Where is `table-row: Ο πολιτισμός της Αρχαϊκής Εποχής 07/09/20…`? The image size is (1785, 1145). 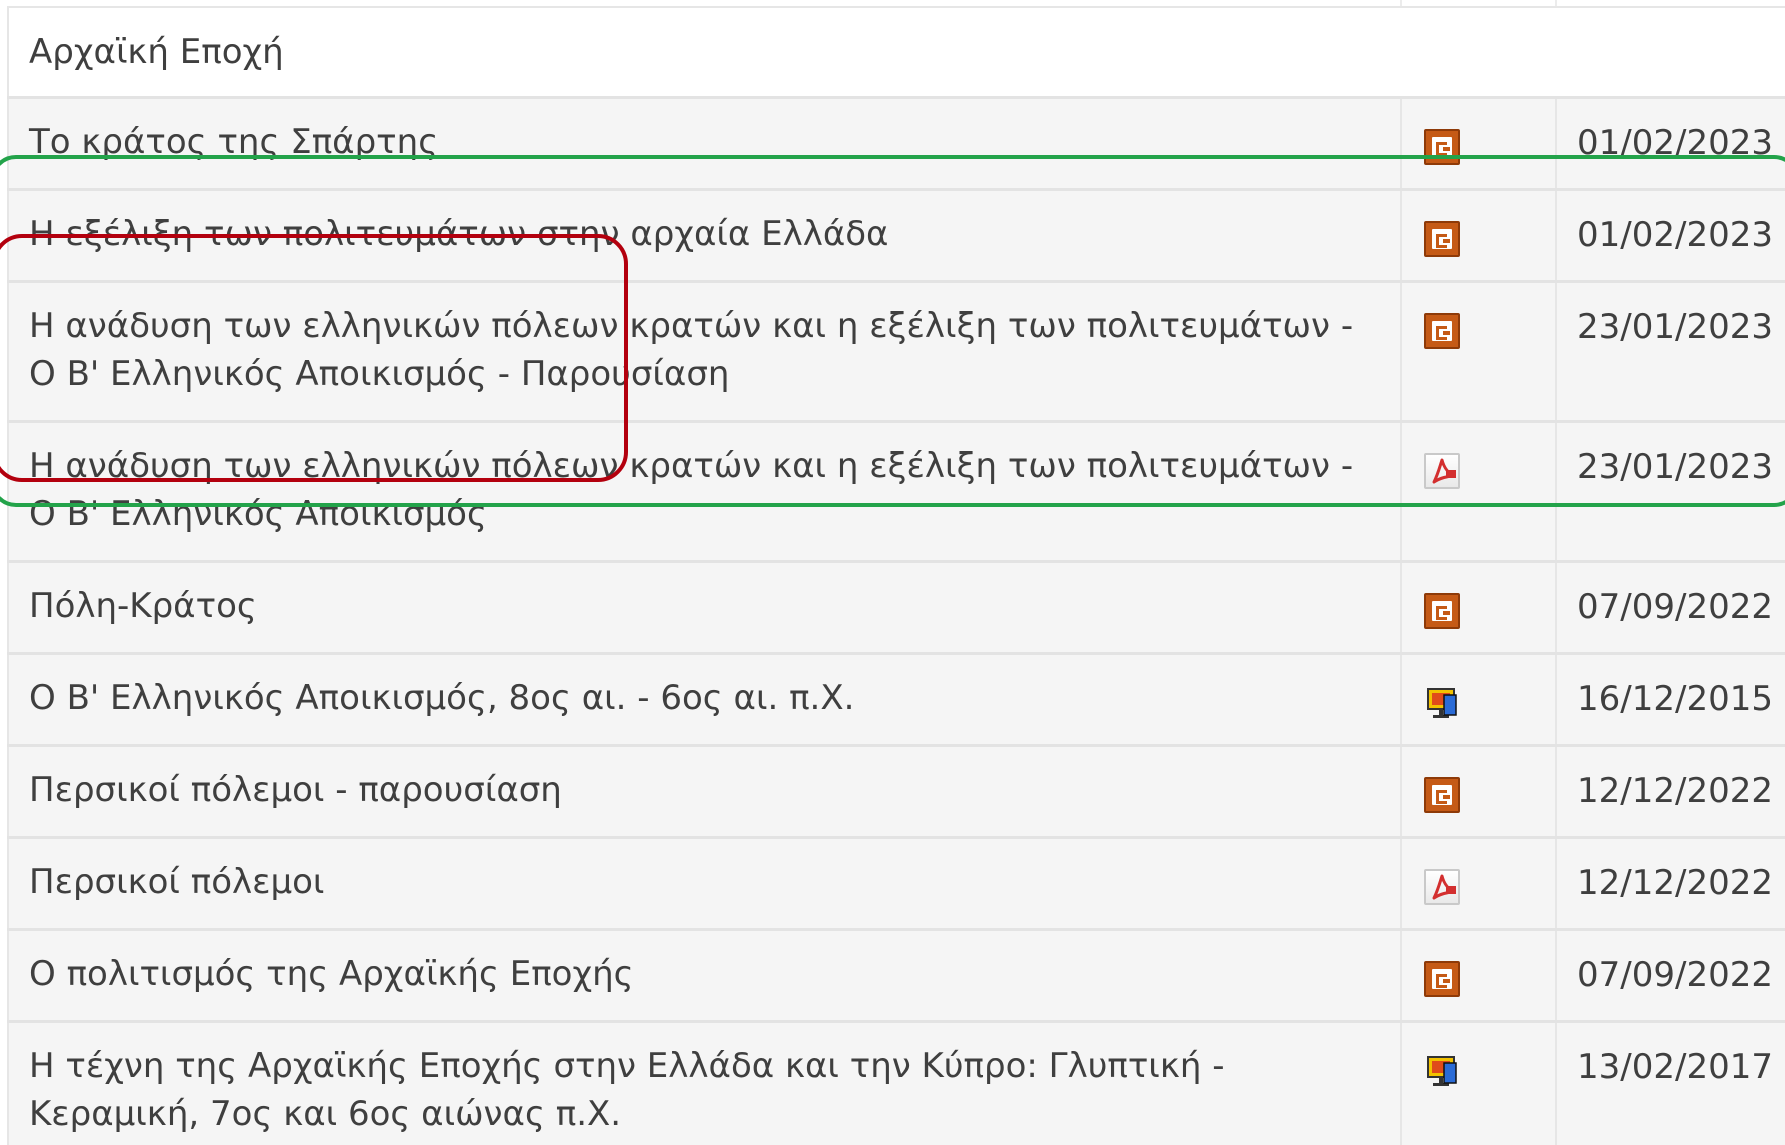 table-row: Ο πολιτισμός της Αρχαϊκής Εποχής 07/09/20… is located at coordinates (896, 976).